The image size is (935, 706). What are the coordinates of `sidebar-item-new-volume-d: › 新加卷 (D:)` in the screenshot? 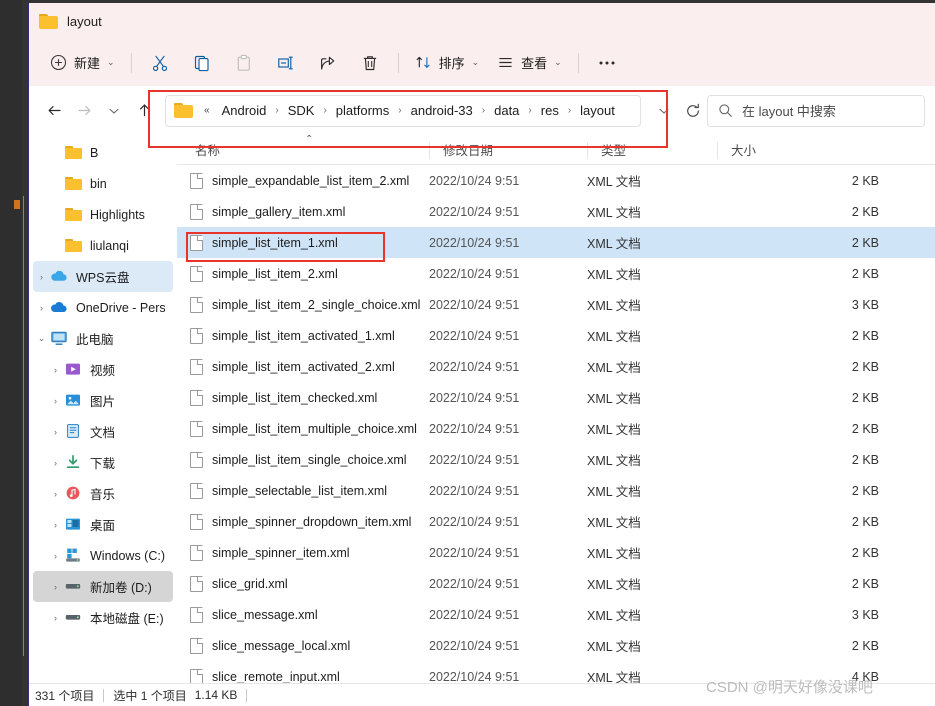 It's located at (103, 586).